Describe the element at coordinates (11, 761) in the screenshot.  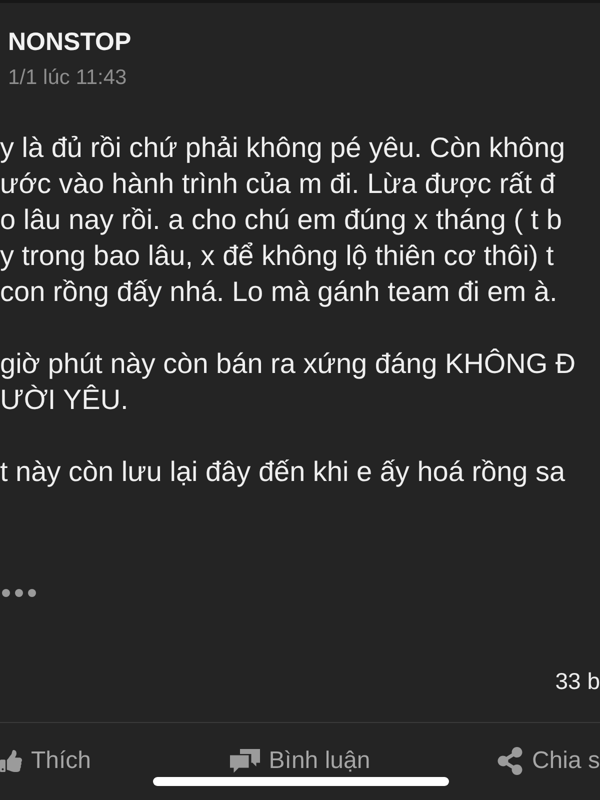
I see `thumbs-up-icon` at that location.